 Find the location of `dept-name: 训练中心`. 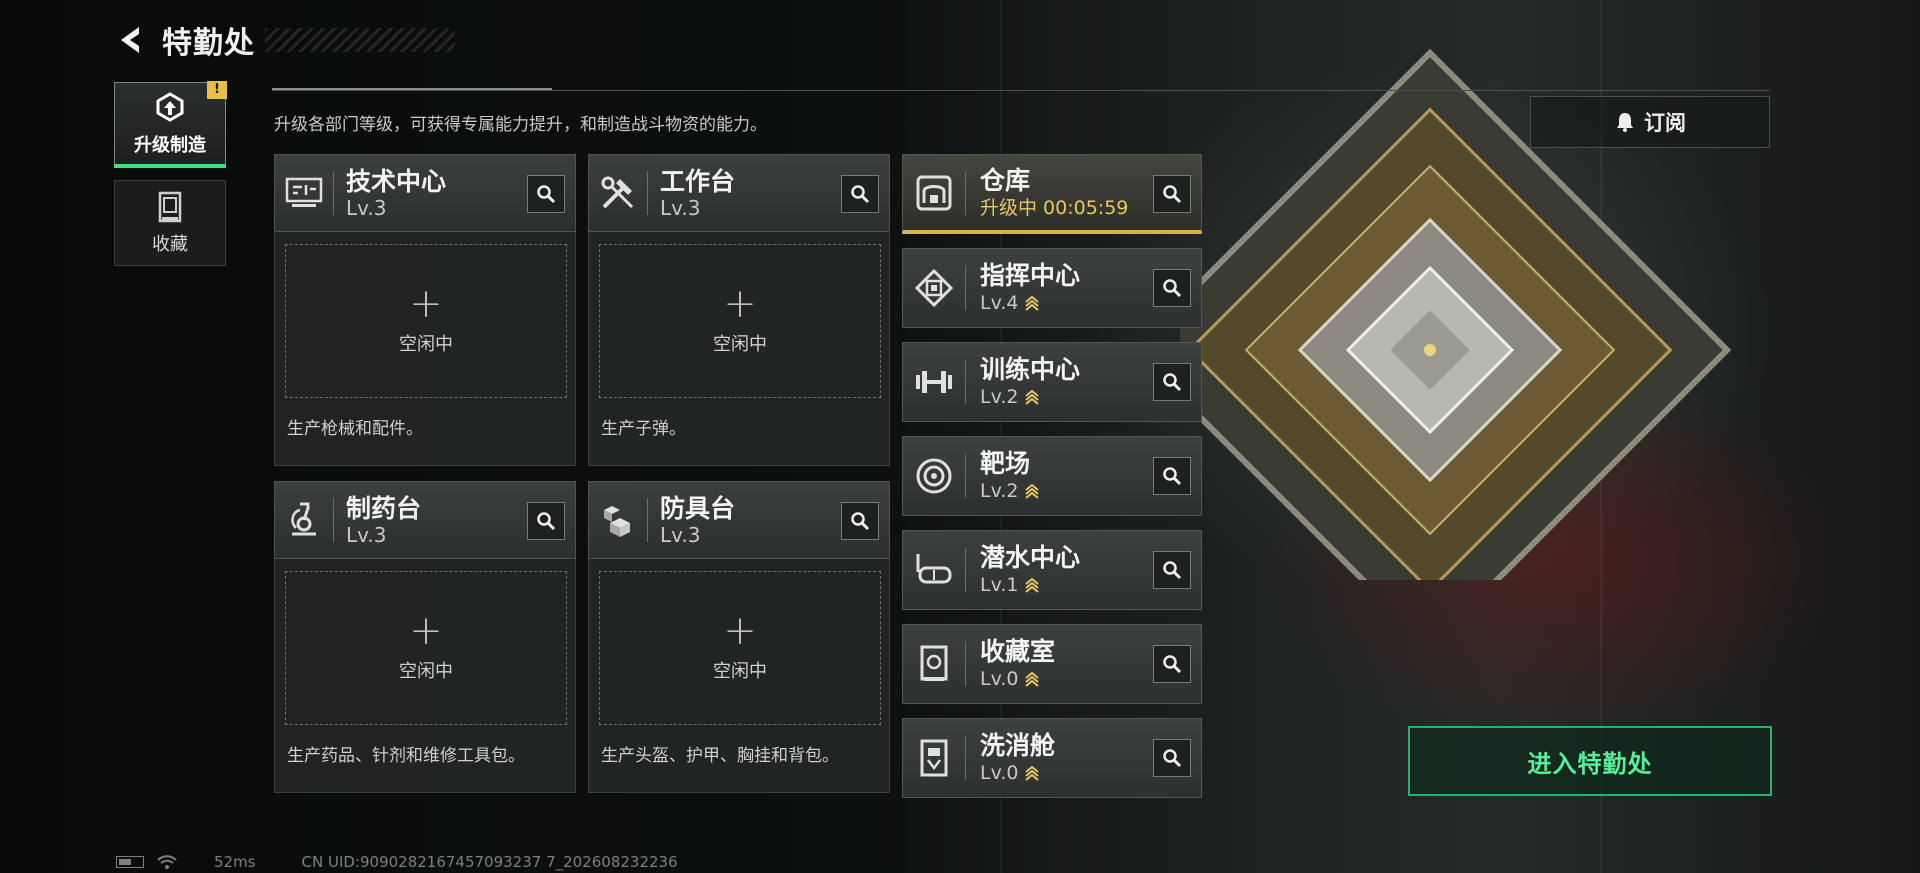

dept-name: 训练中心 is located at coordinates (1030, 369).